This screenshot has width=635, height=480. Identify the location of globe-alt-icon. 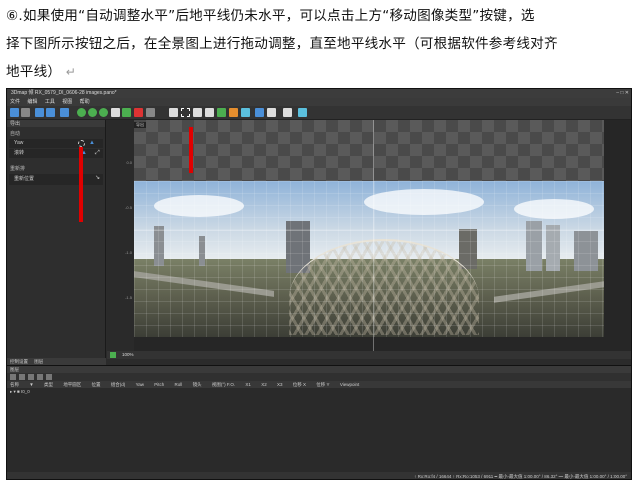
(92, 112).